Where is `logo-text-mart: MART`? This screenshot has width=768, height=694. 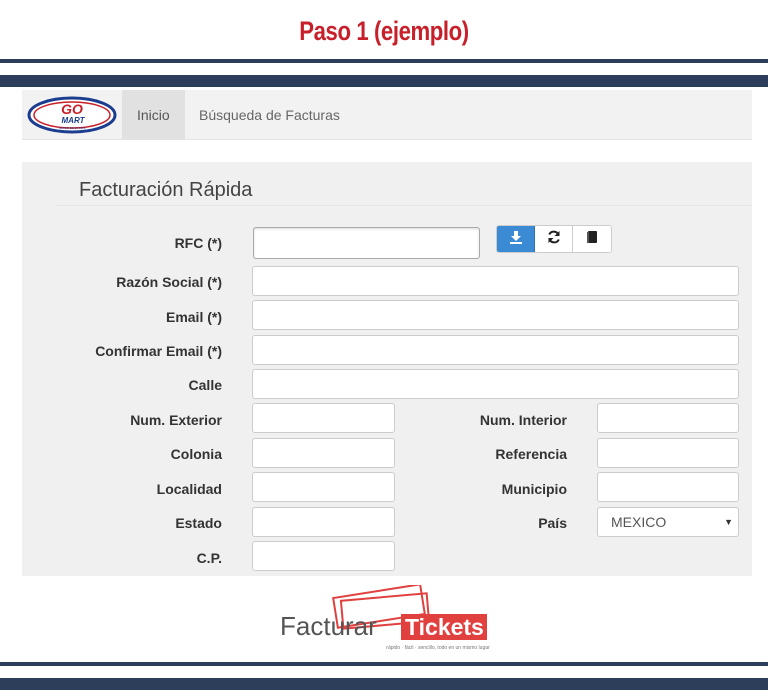 logo-text-mart: MART is located at coordinates (74, 120).